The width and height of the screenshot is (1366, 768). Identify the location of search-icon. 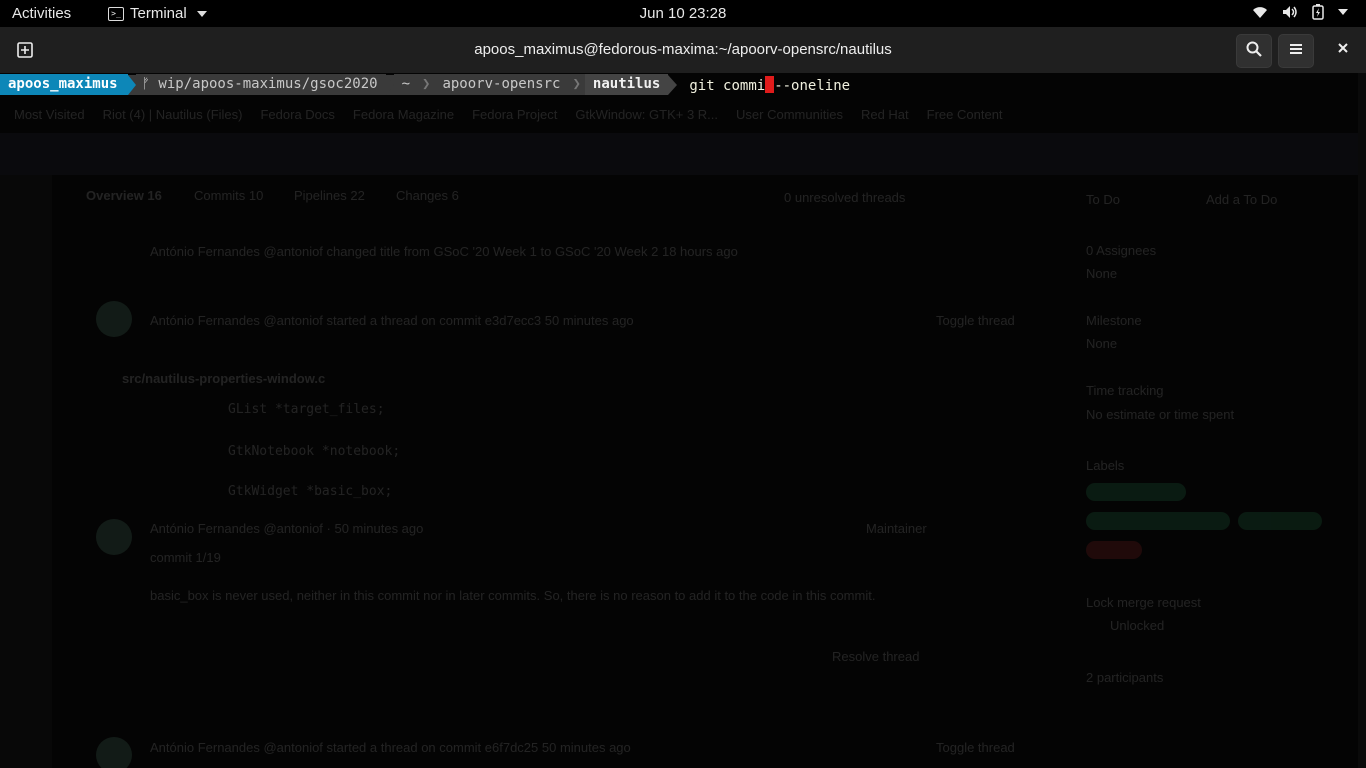
(1254, 51).